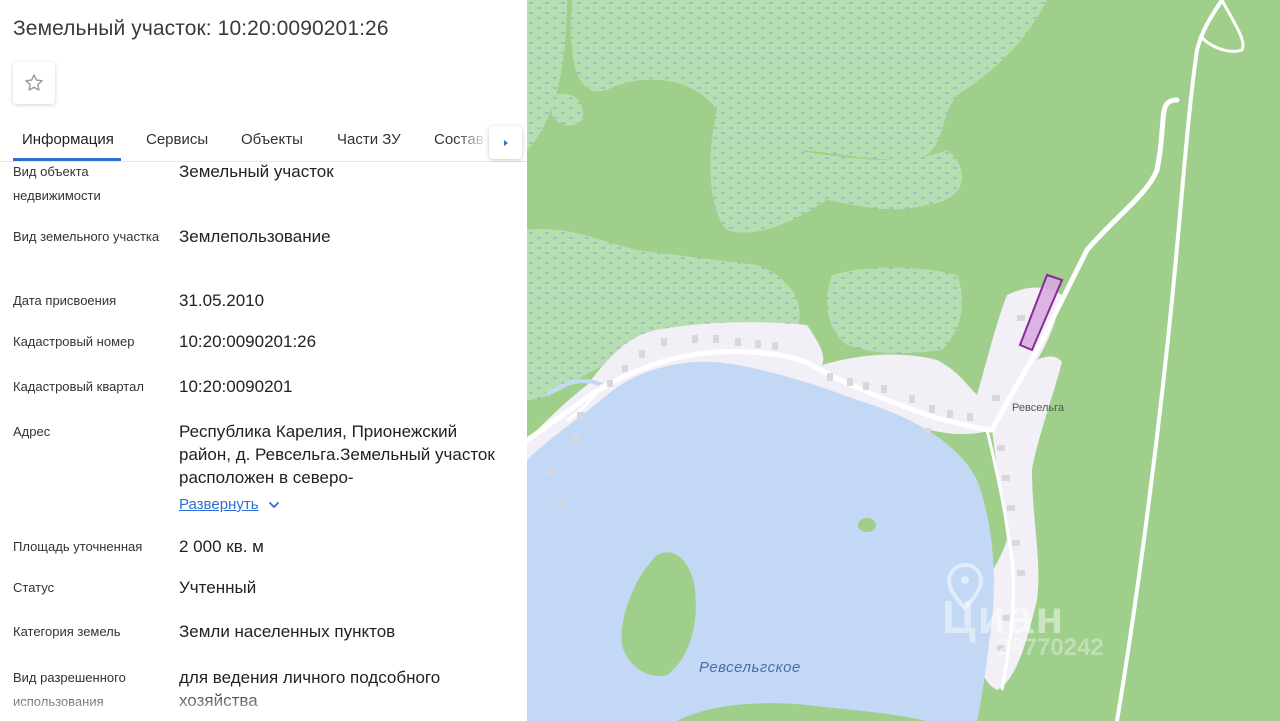  I want to click on tab-fade, so click(472, 140).